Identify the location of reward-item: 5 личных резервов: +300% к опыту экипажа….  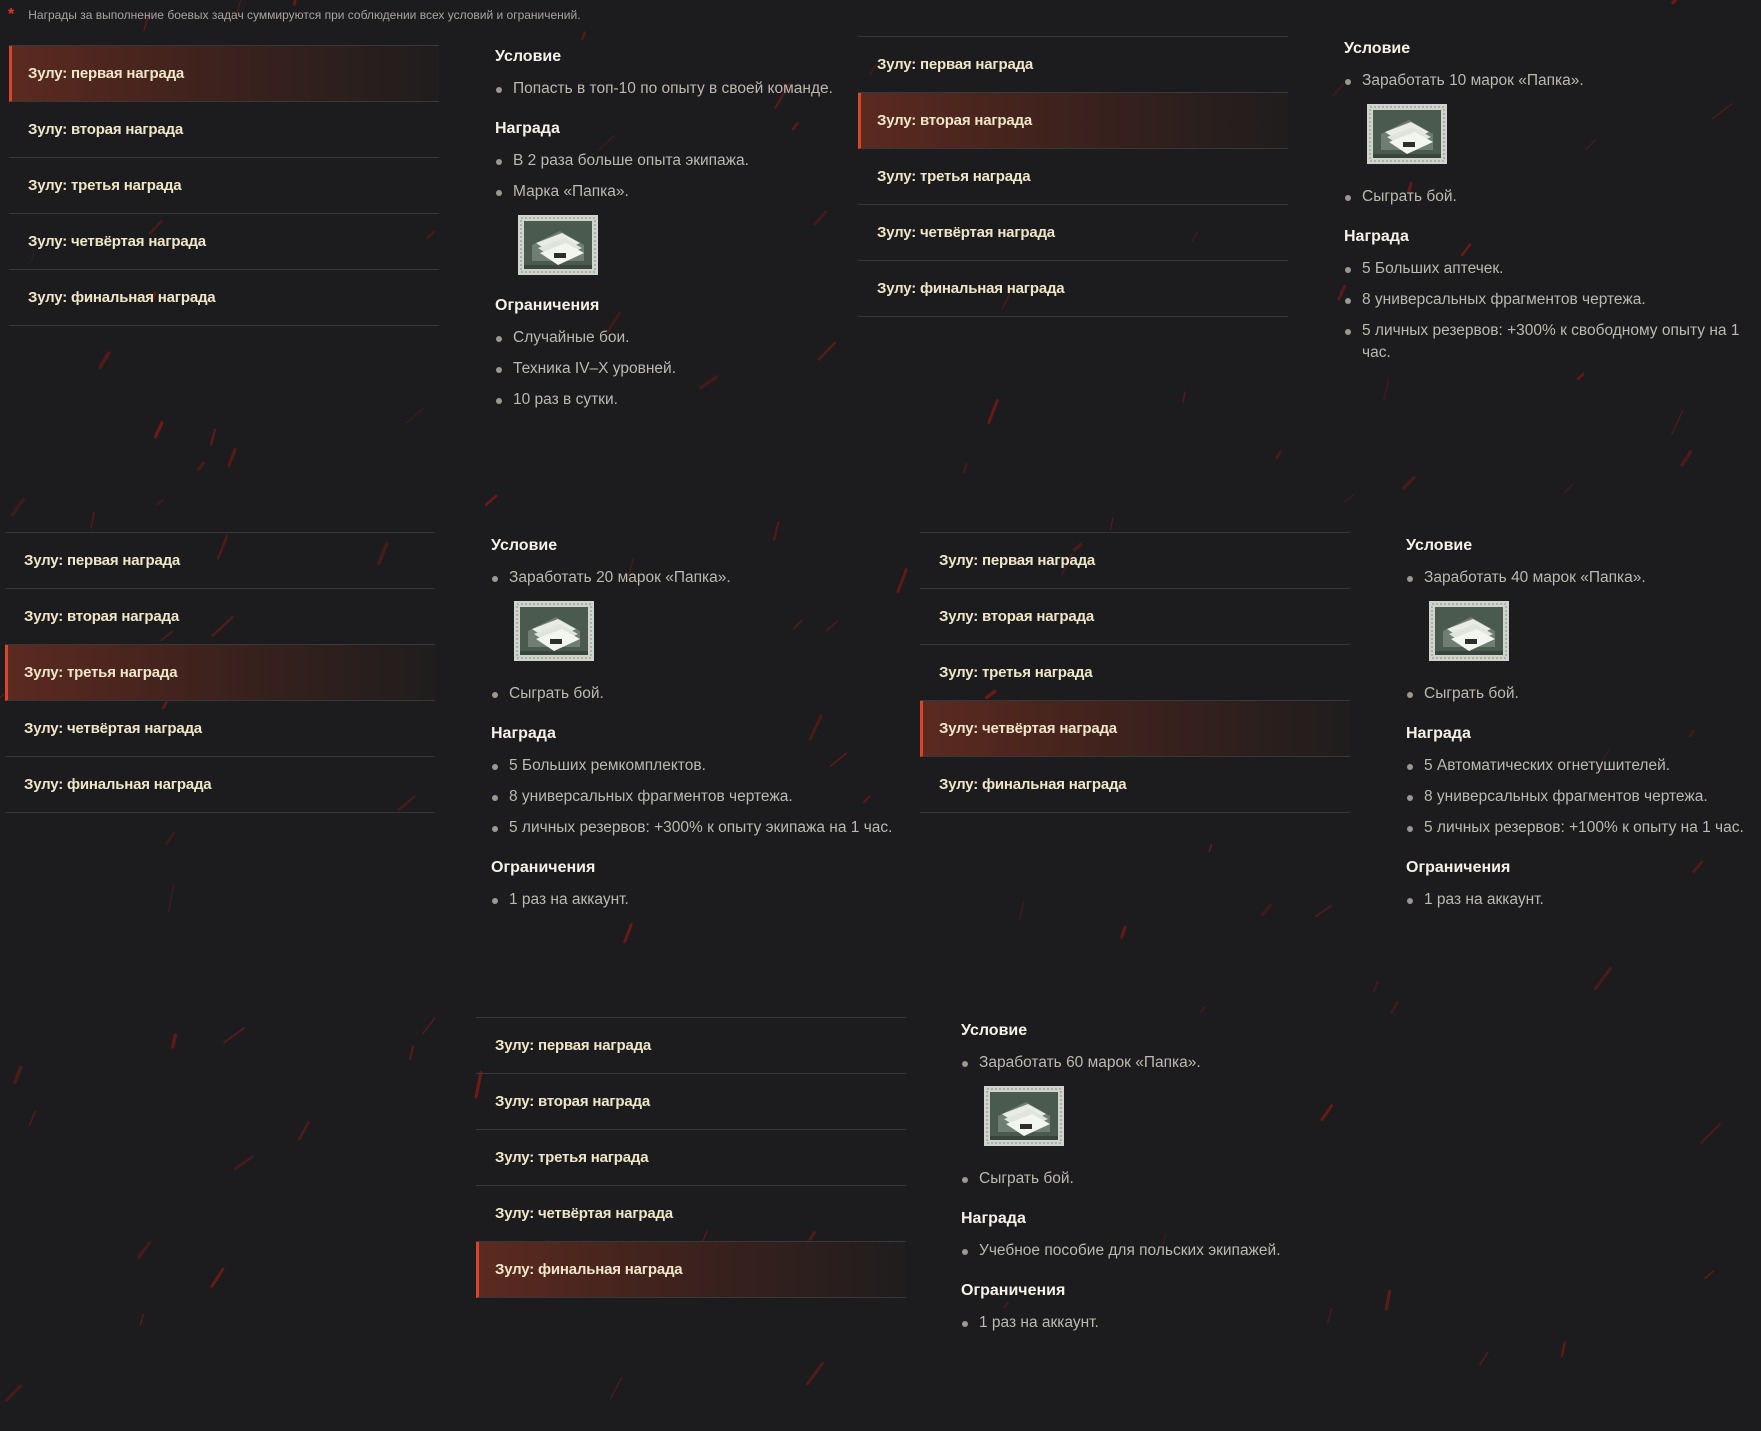
(701, 828).